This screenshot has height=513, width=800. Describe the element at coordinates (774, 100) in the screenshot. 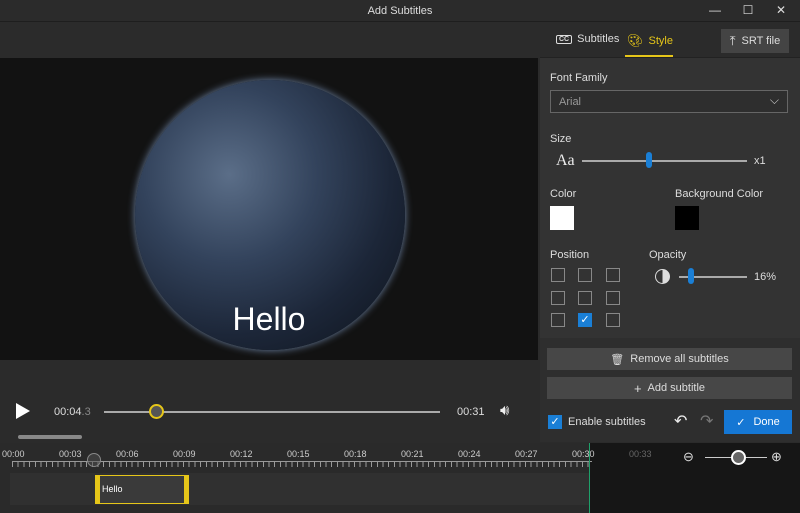

I see `chevron-down-icon: ⌵` at that location.